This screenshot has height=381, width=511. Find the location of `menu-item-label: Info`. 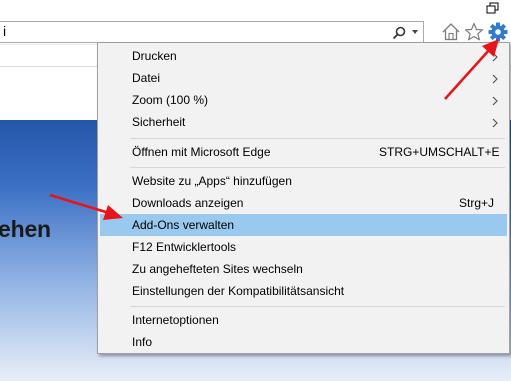

menu-item-label: Info is located at coordinates (142, 342).